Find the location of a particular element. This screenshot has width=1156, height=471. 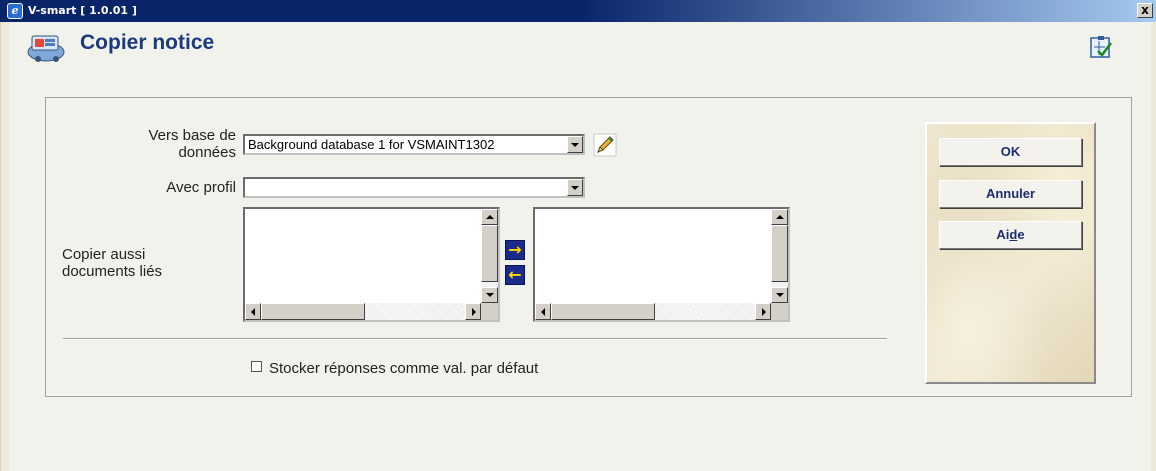

profile-label: Avec profil is located at coordinates (201, 187).